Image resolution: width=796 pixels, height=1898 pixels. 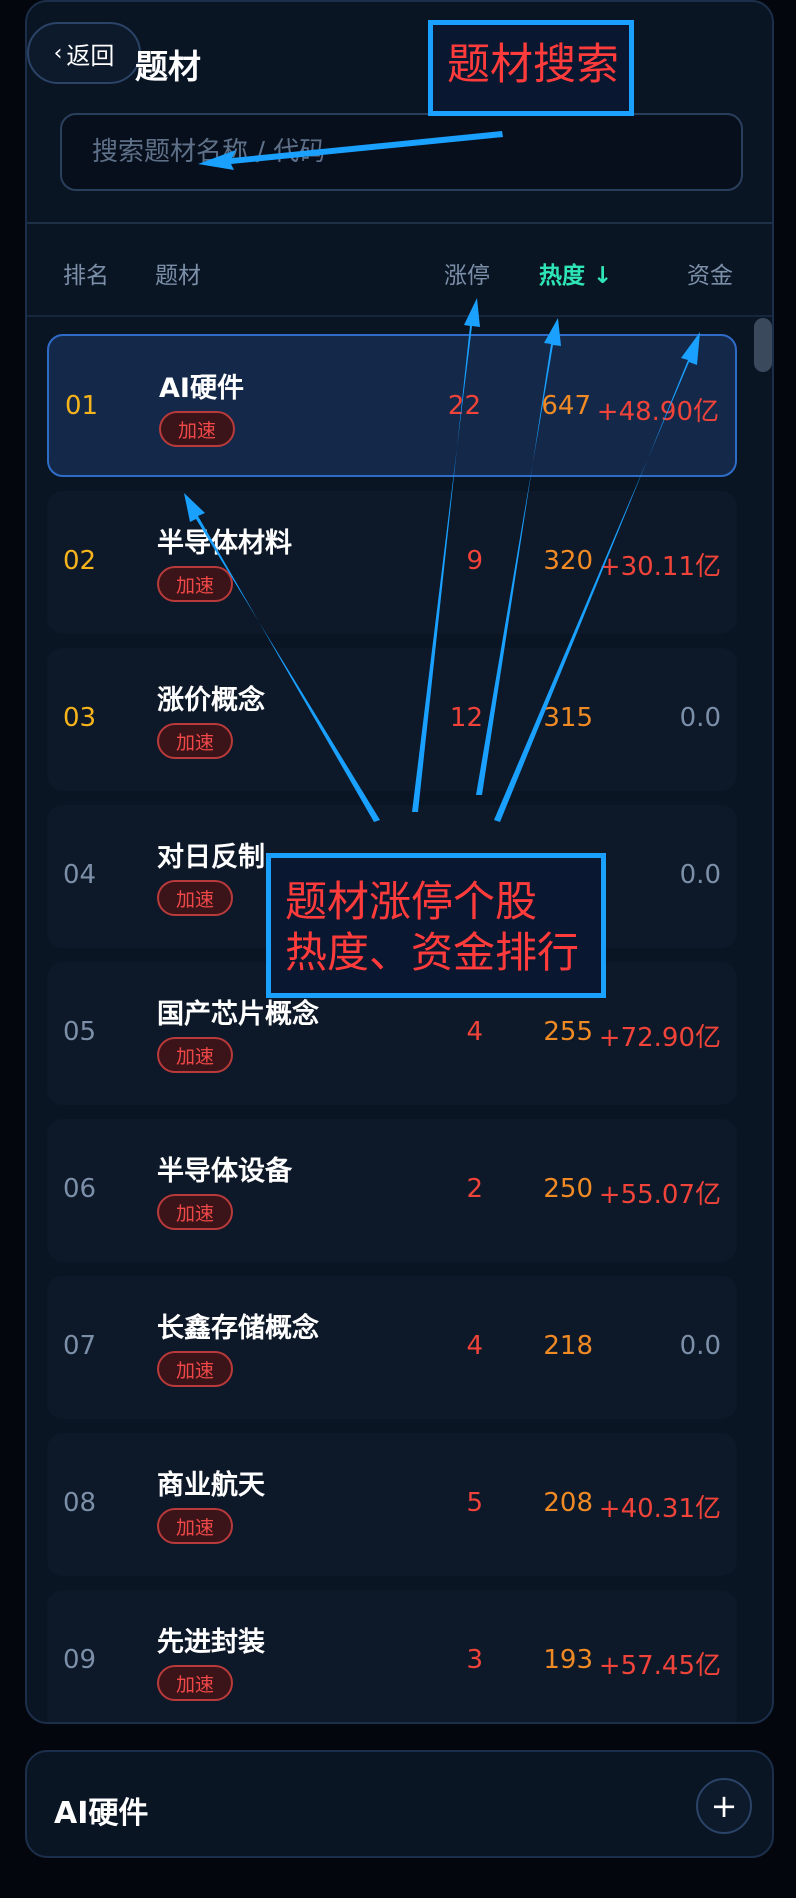 I want to click on search-box, so click(x=401, y=152).